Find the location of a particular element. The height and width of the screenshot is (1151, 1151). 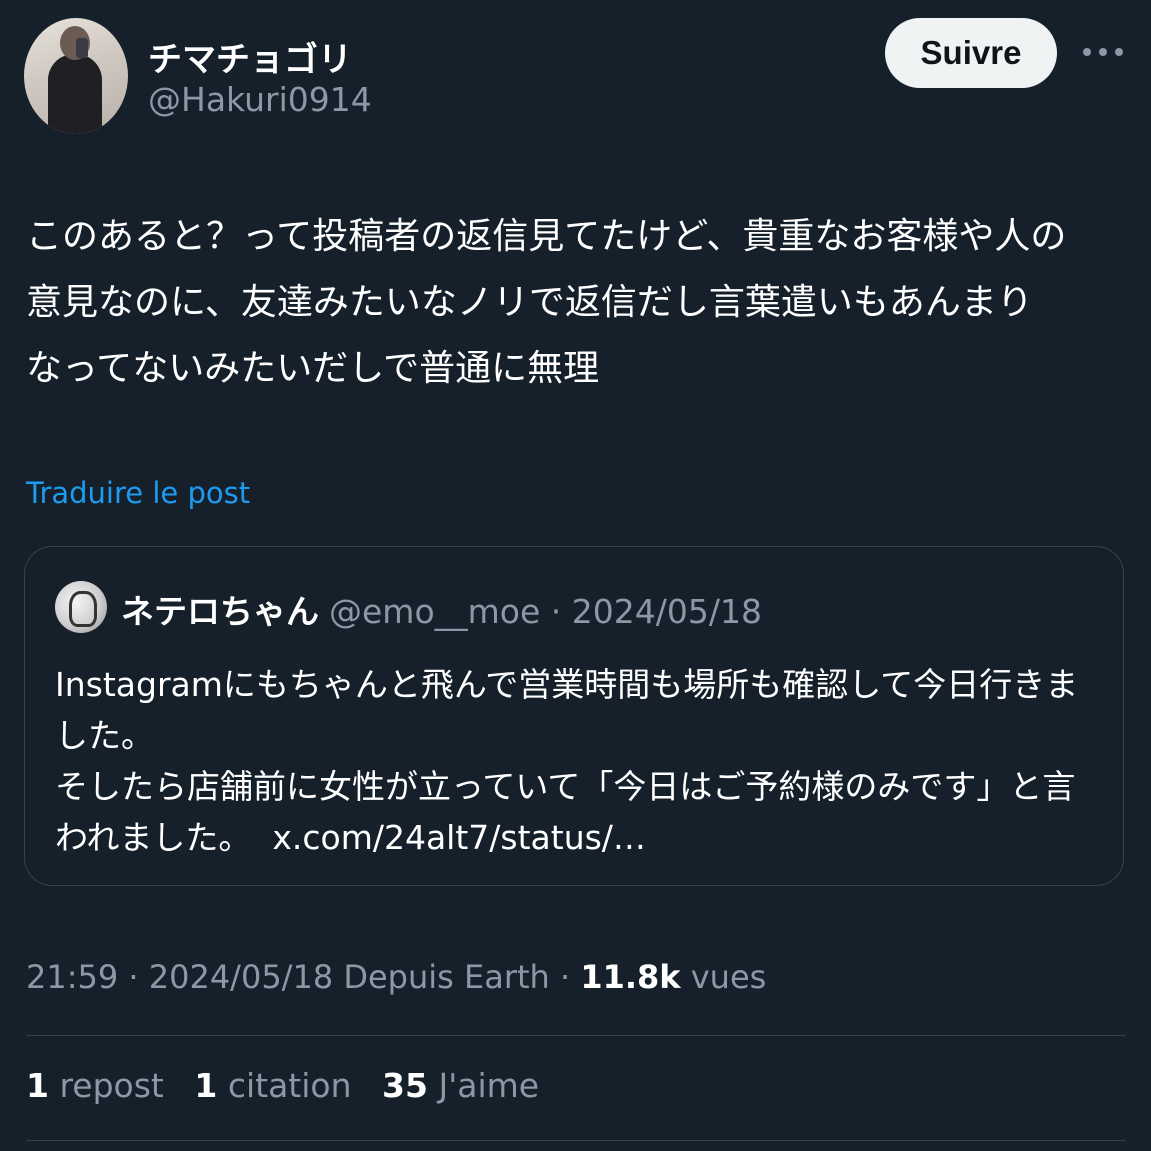

reposts-stat: 1 repost is located at coordinates (95, 1085).